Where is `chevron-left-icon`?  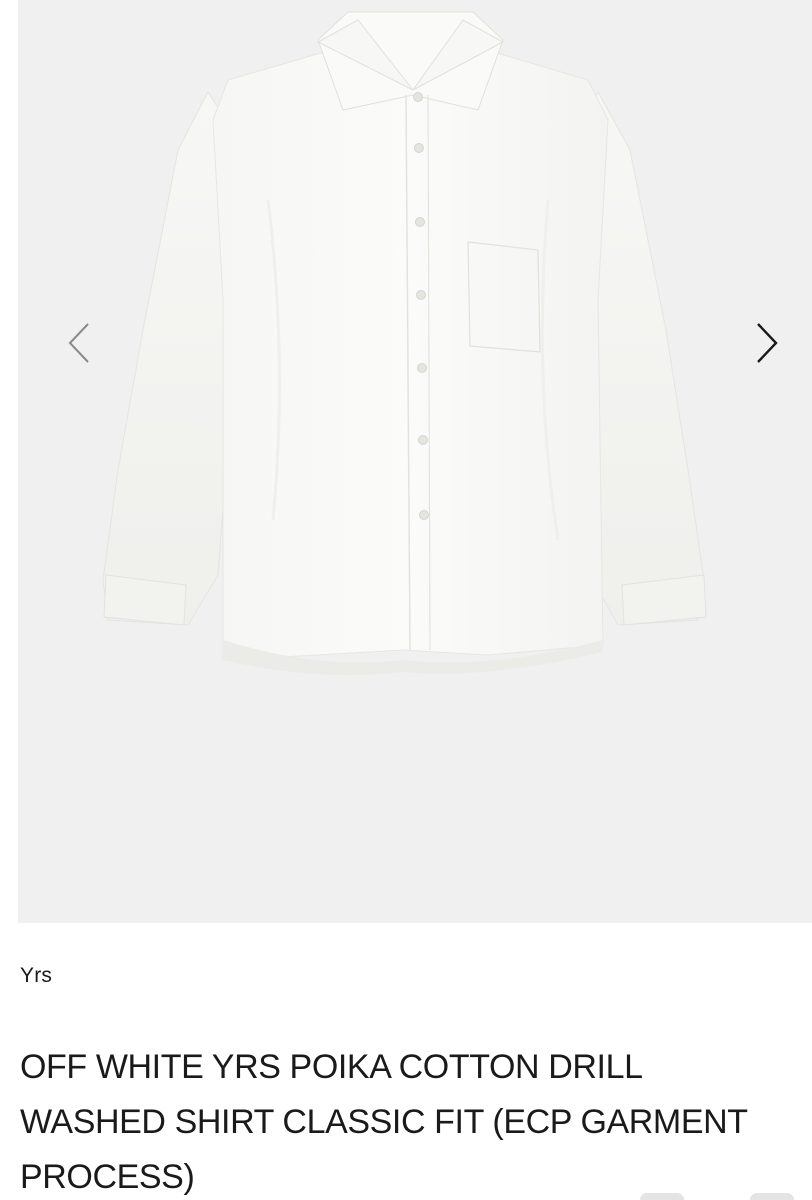
chevron-left-icon is located at coordinates (78, 343).